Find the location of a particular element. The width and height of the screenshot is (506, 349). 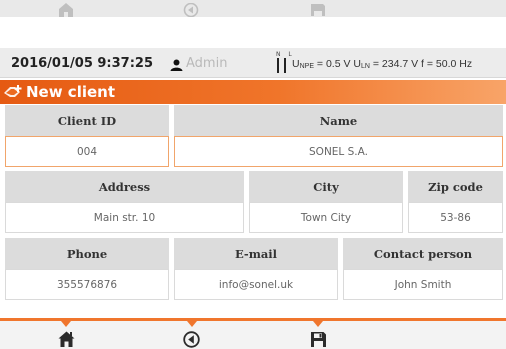

contact-person-label: Contact person is located at coordinates (423, 253).